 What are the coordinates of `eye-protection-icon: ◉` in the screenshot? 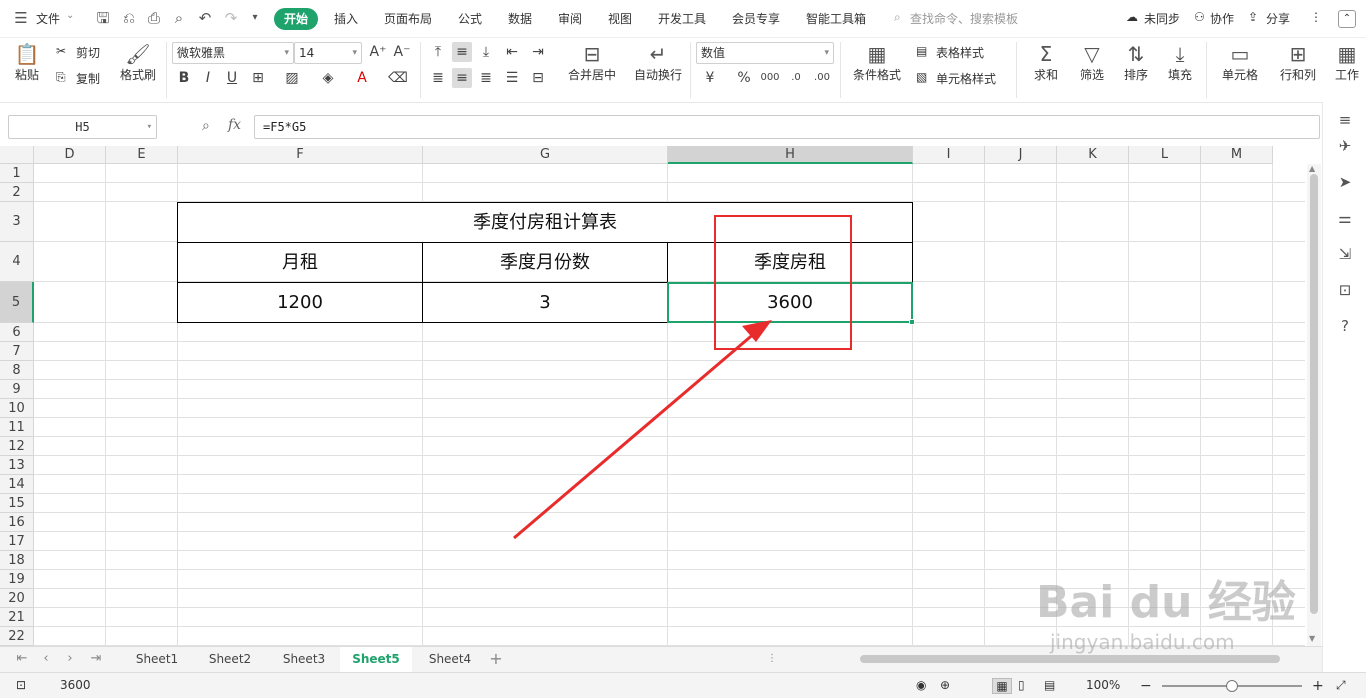 It's located at (921, 685).